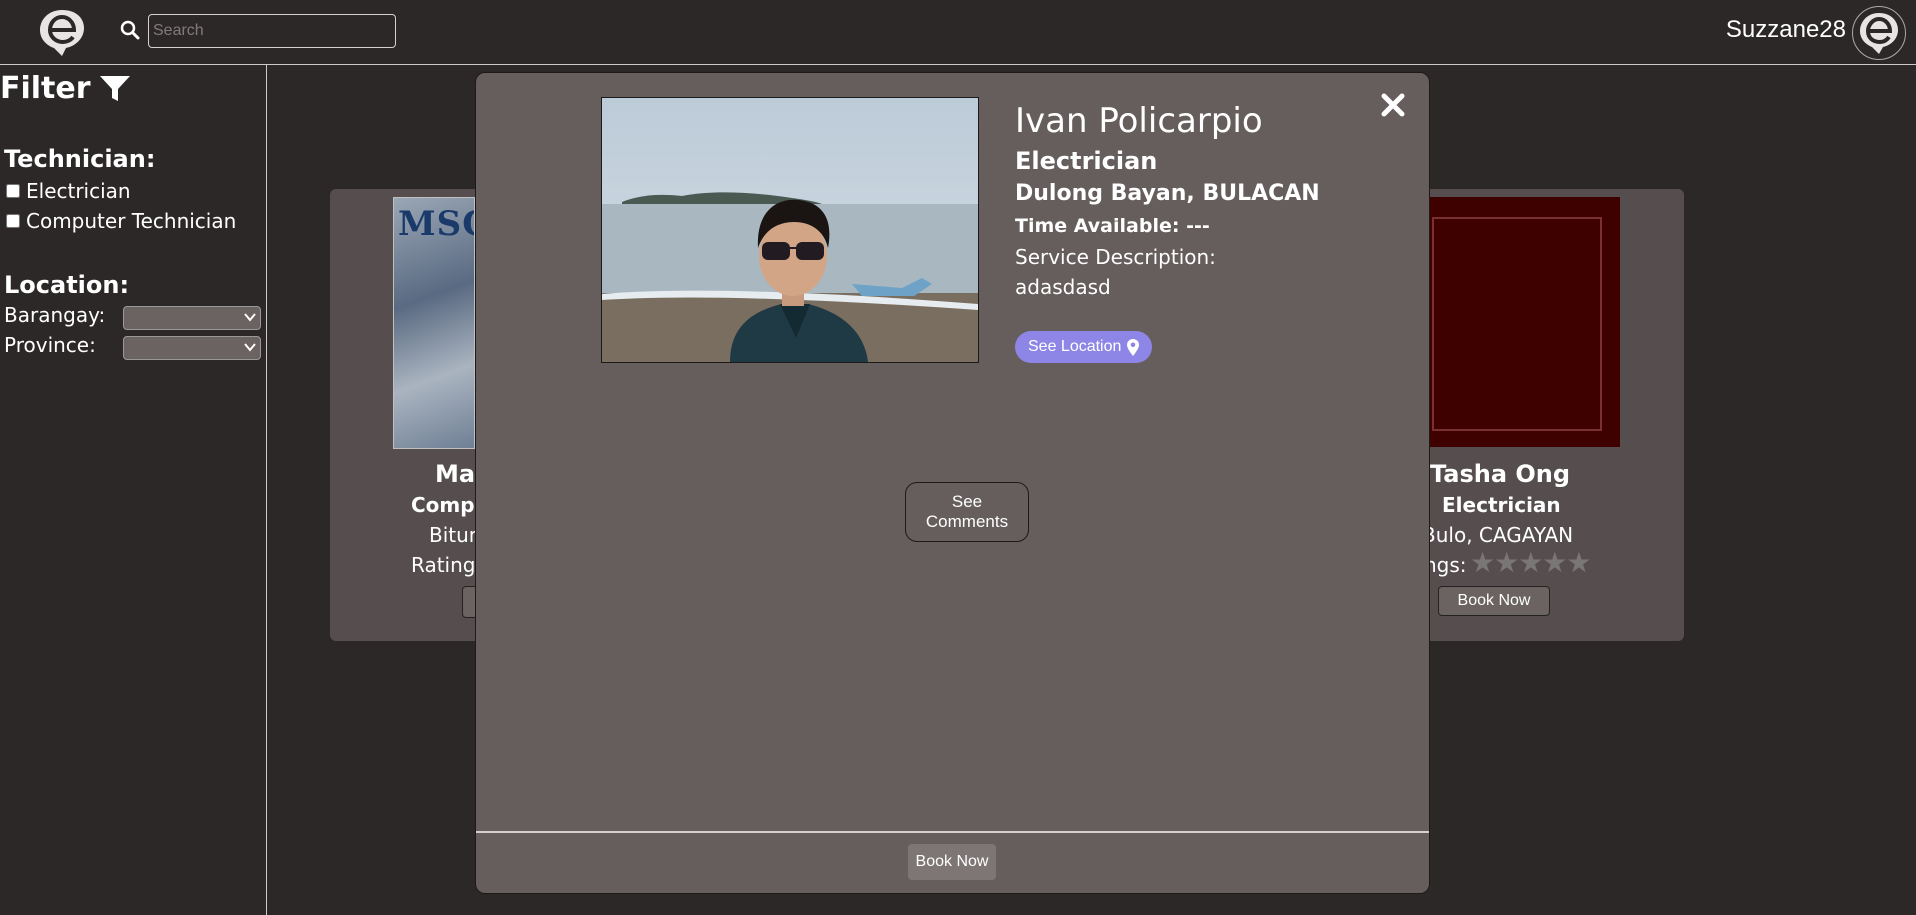 Image resolution: width=1916 pixels, height=915 pixels. Describe the element at coordinates (45, 88) in the screenshot. I see `filter-title-label: Filter` at that location.